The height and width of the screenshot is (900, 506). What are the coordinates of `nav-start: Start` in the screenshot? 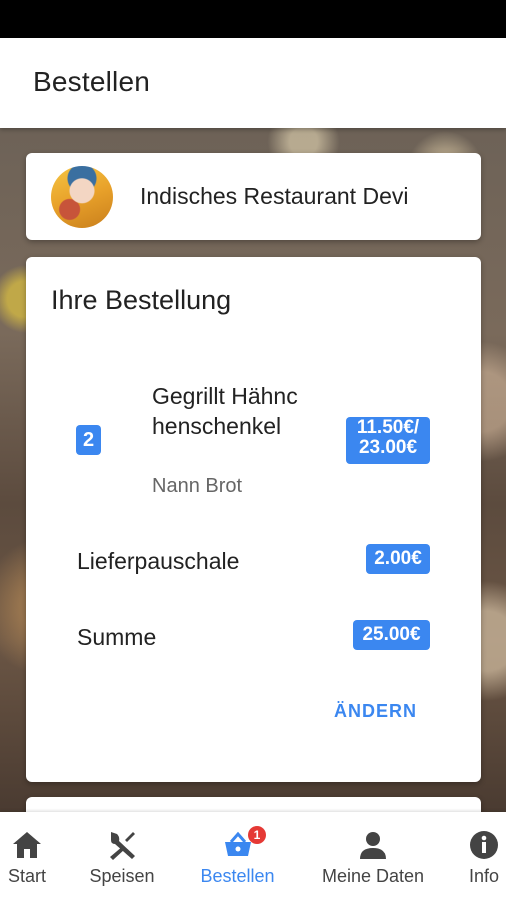 It's located at (27, 856).